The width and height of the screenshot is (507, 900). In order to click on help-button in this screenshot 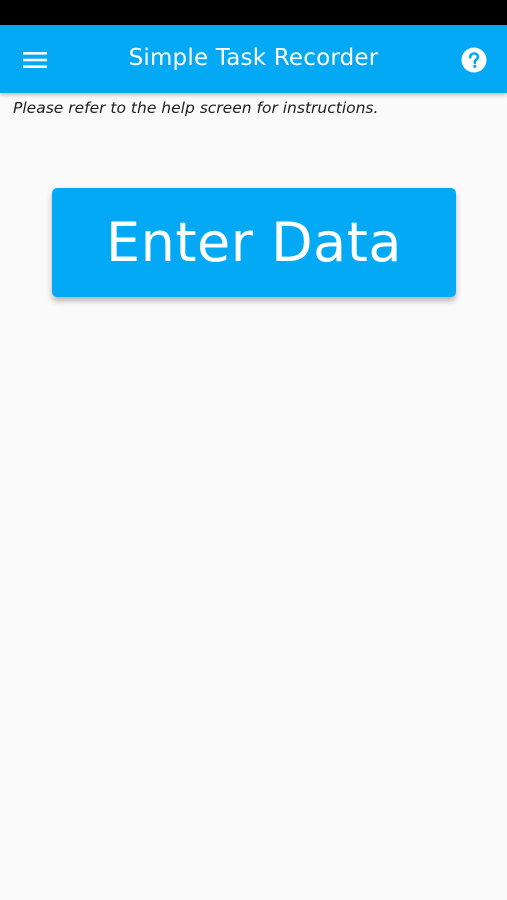, I will do `click(474, 60)`.